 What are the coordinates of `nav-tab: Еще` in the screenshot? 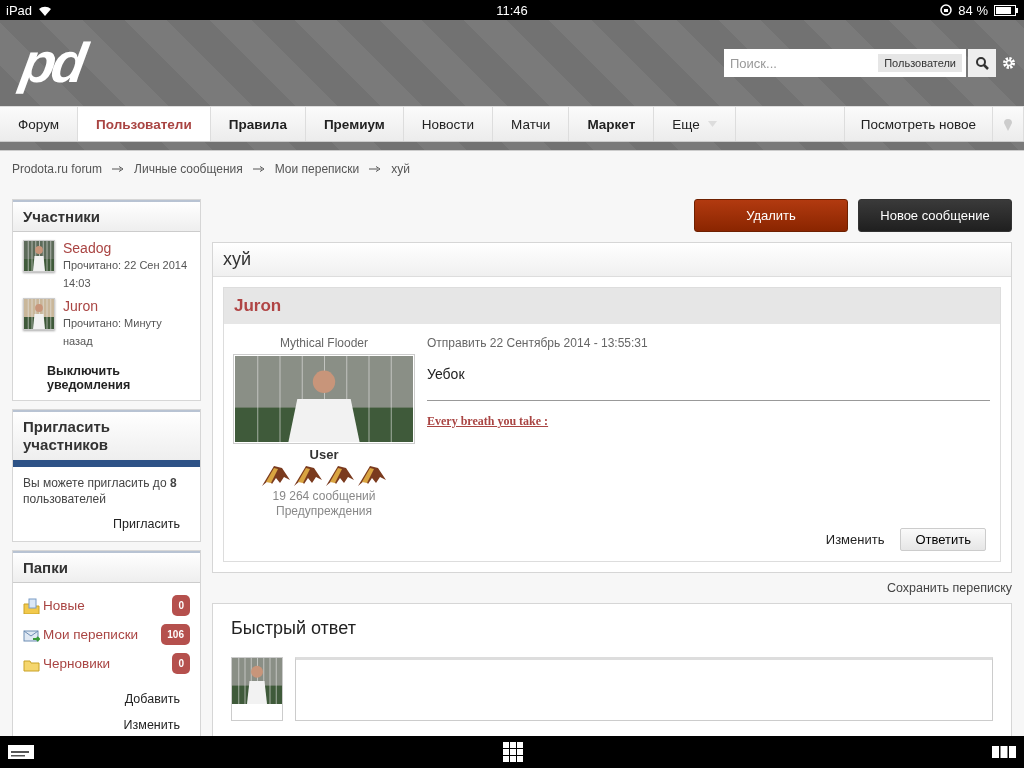 It's located at (695, 124).